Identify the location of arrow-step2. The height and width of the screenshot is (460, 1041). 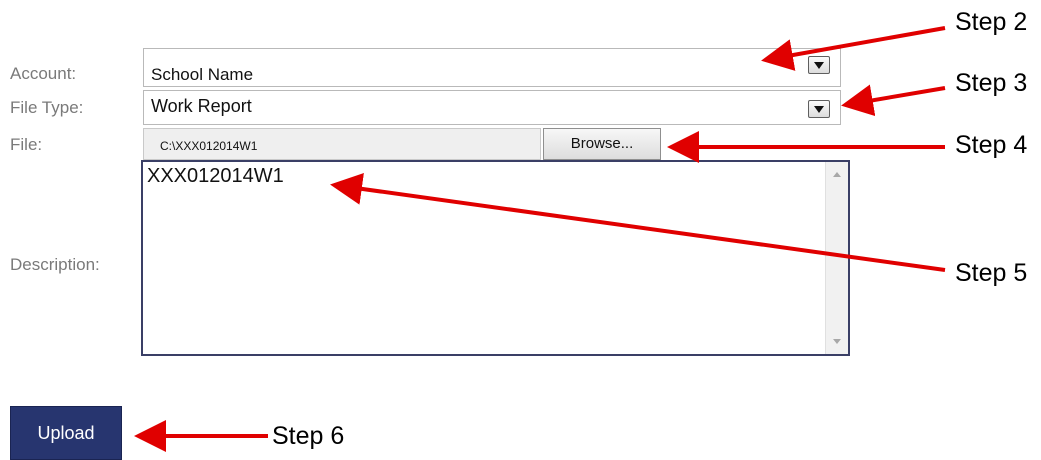
(853, 48).